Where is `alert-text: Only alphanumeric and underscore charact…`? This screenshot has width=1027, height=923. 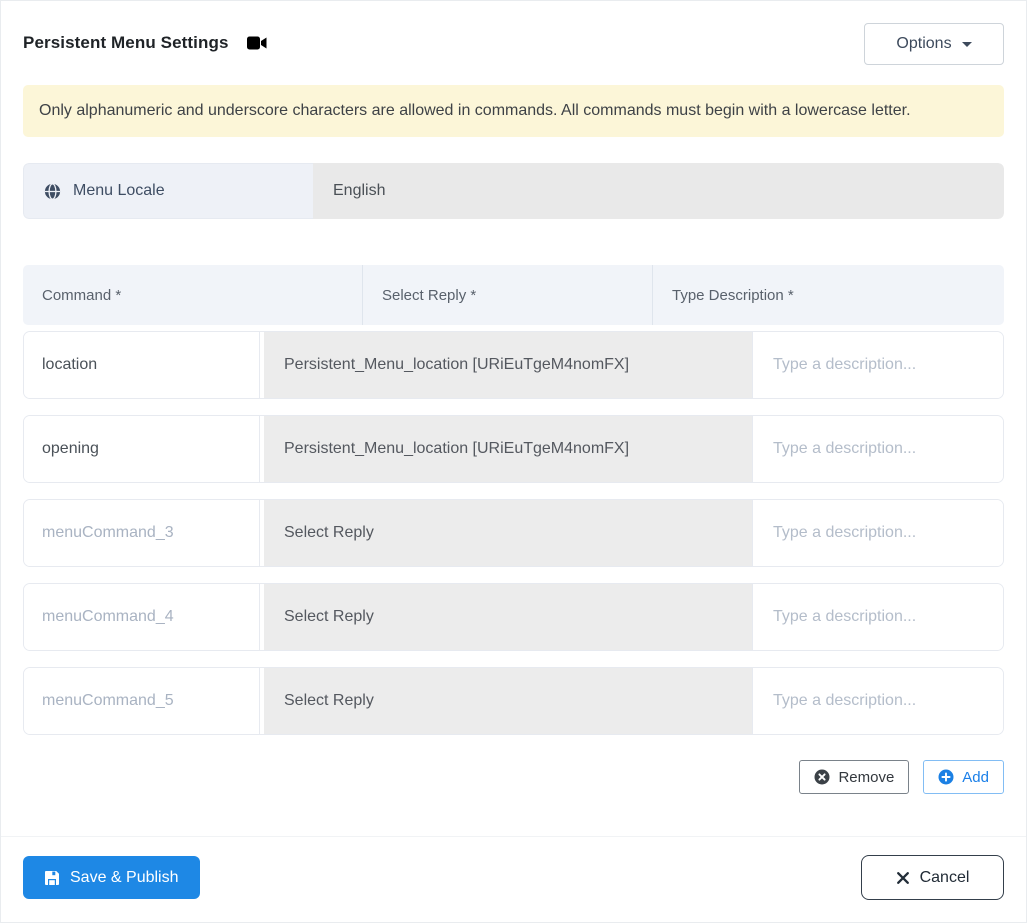 alert-text: Only alphanumeric and underscore charact… is located at coordinates (475, 110).